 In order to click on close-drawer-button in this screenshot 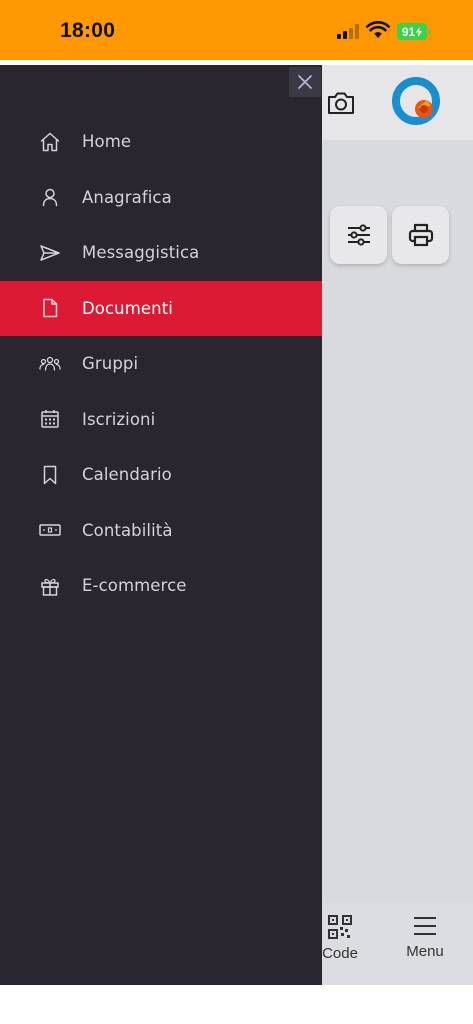, I will do `click(305, 82)`.